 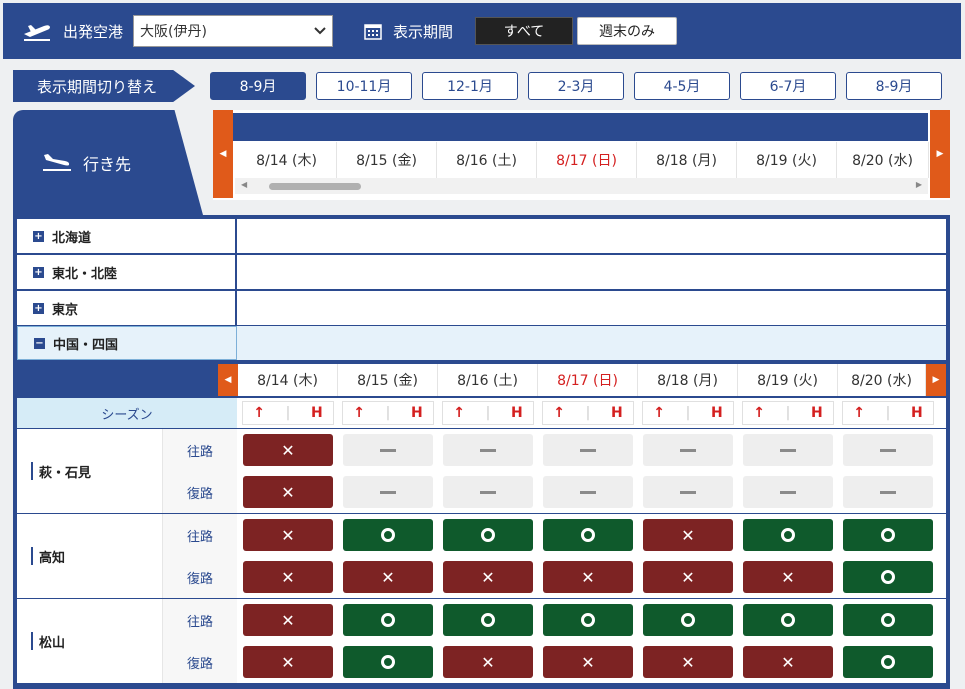 What do you see at coordinates (108, 162) in the screenshot?
I see `destination-header: 行き先` at bounding box center [108, 162].